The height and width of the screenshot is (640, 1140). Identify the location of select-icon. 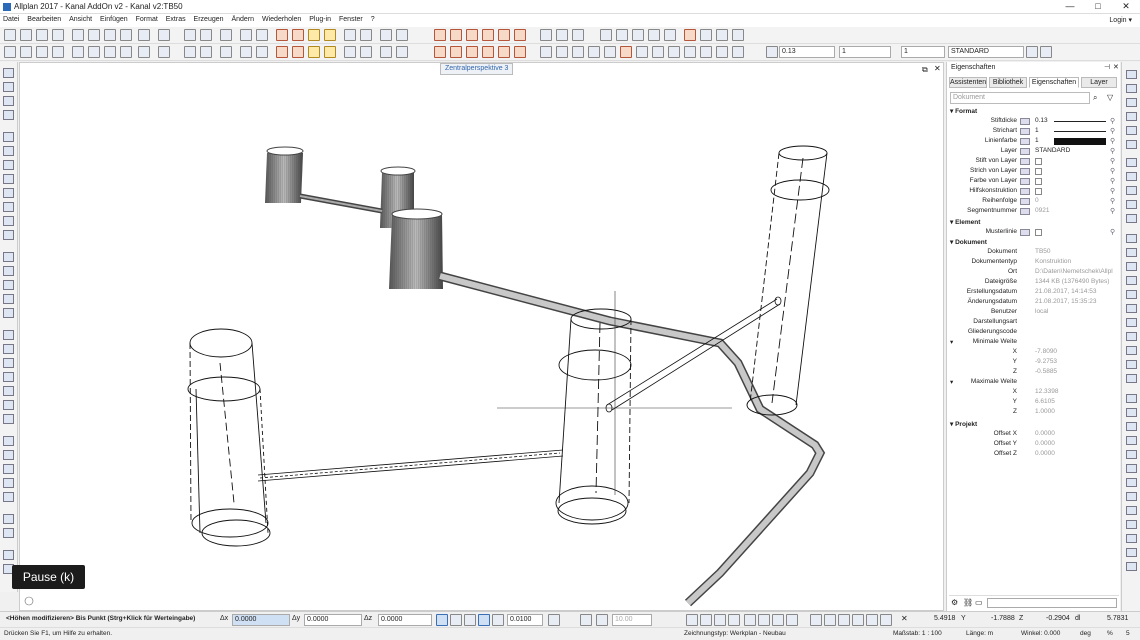
(190, 52).